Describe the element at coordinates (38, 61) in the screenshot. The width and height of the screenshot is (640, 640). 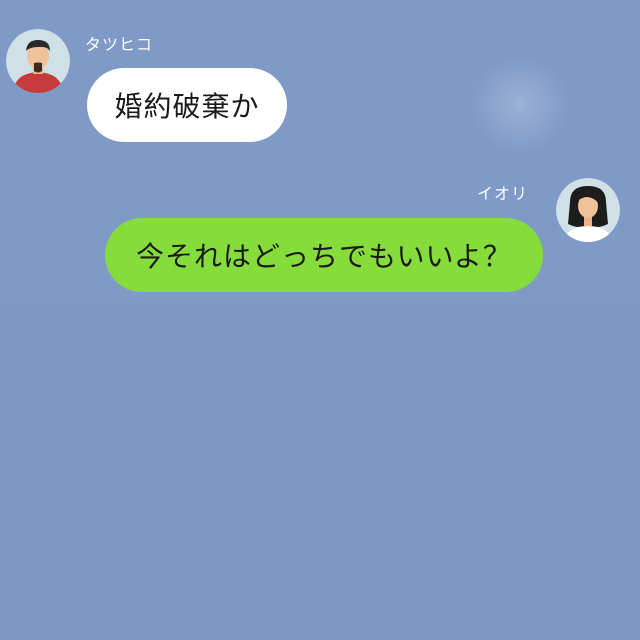
I see `man-avatar-icon` at that location.